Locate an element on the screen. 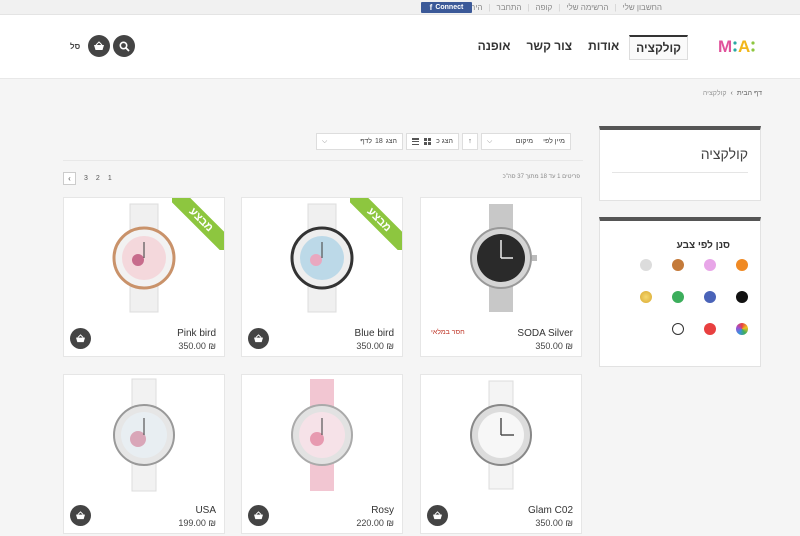  color-filter-title: סנן לפי צבע is located at coordinates (703, 245).